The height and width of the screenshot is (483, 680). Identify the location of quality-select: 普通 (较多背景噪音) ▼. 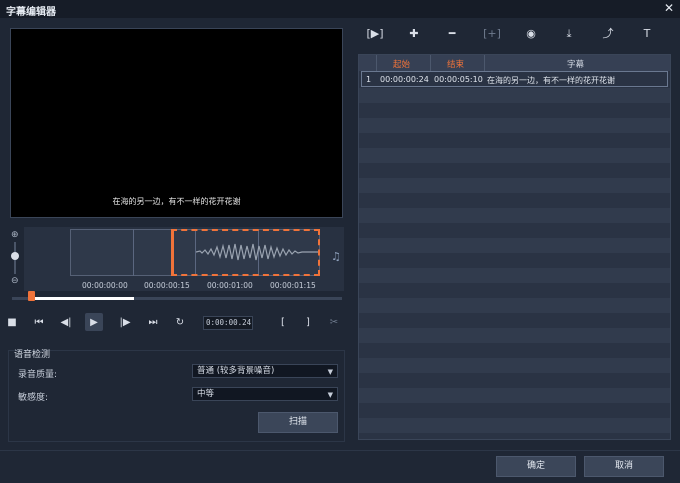
(265, 371).